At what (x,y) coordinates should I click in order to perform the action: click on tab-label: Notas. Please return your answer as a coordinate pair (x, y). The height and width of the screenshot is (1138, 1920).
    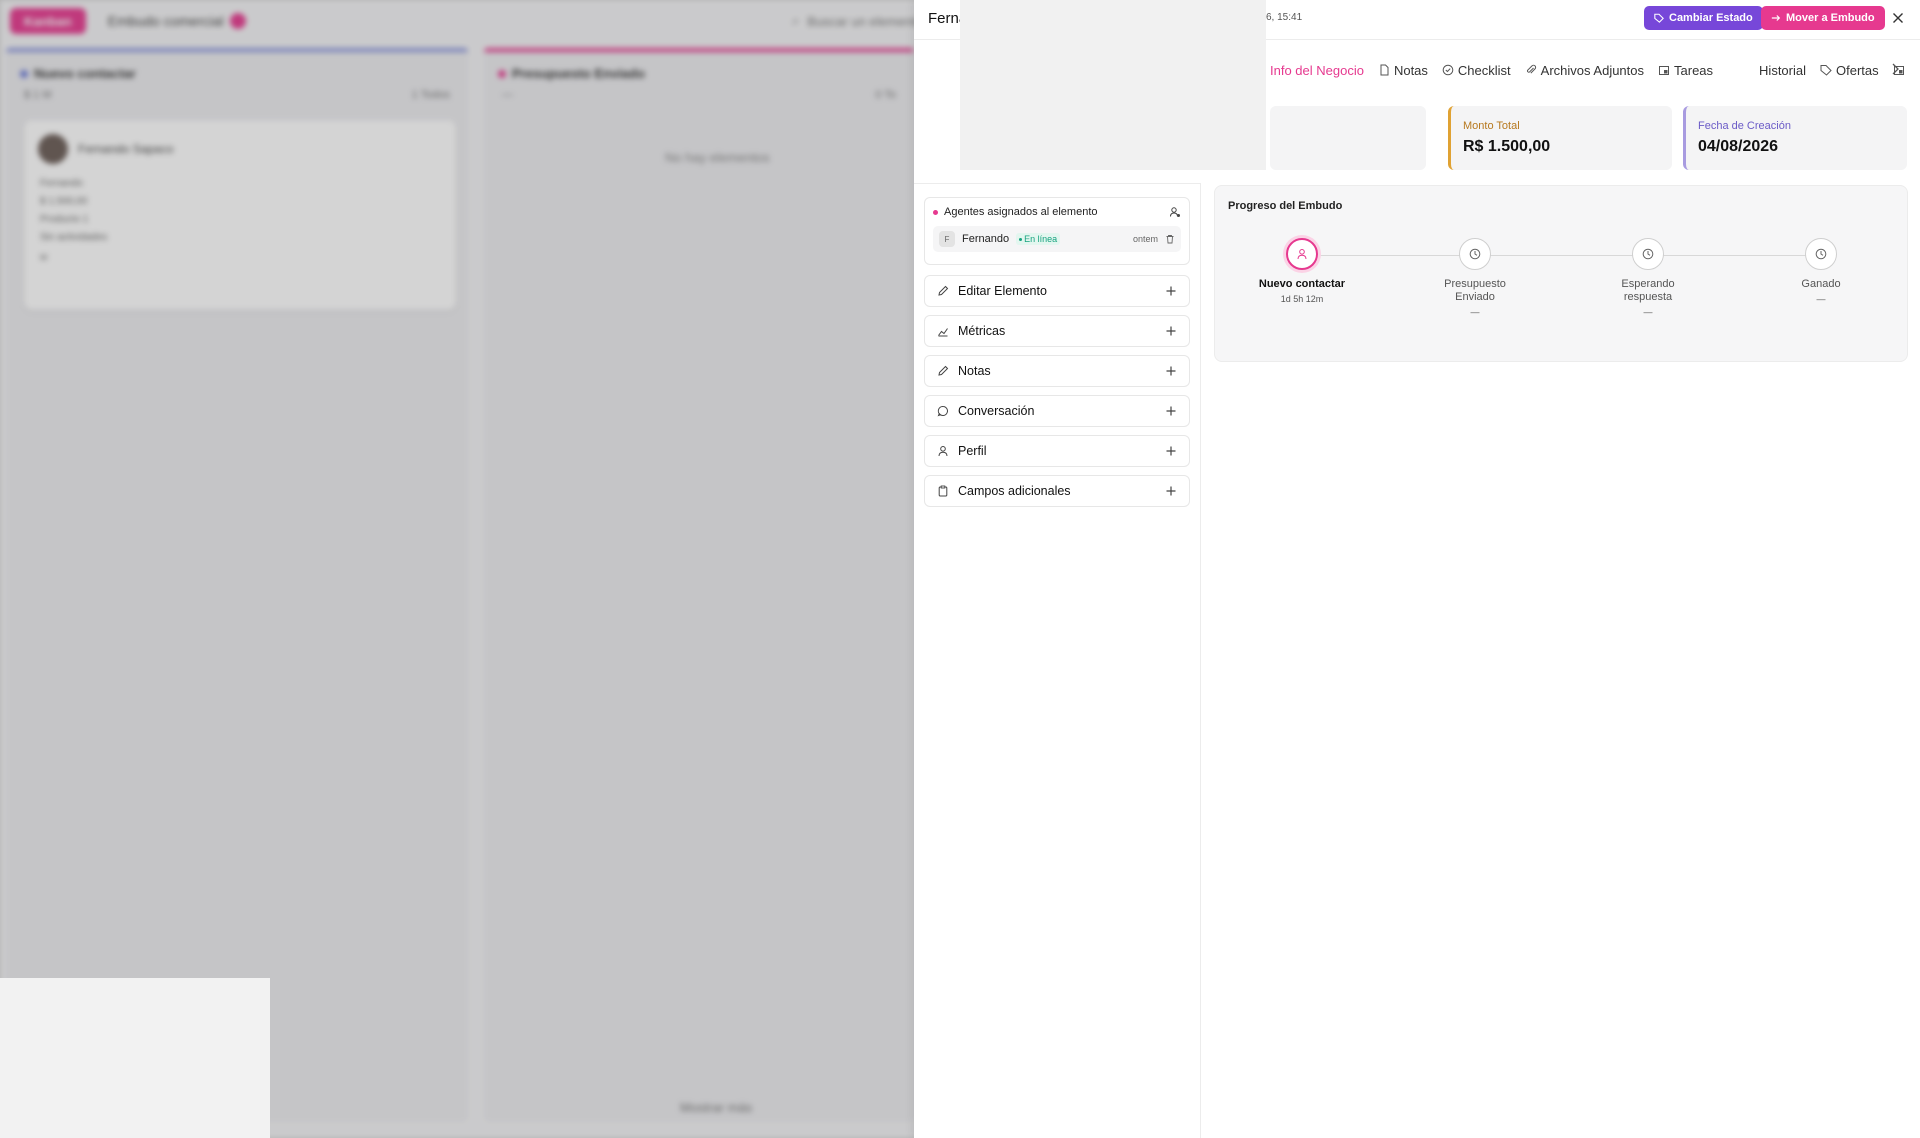
    Looking at the image, I should click on (1410, 70).